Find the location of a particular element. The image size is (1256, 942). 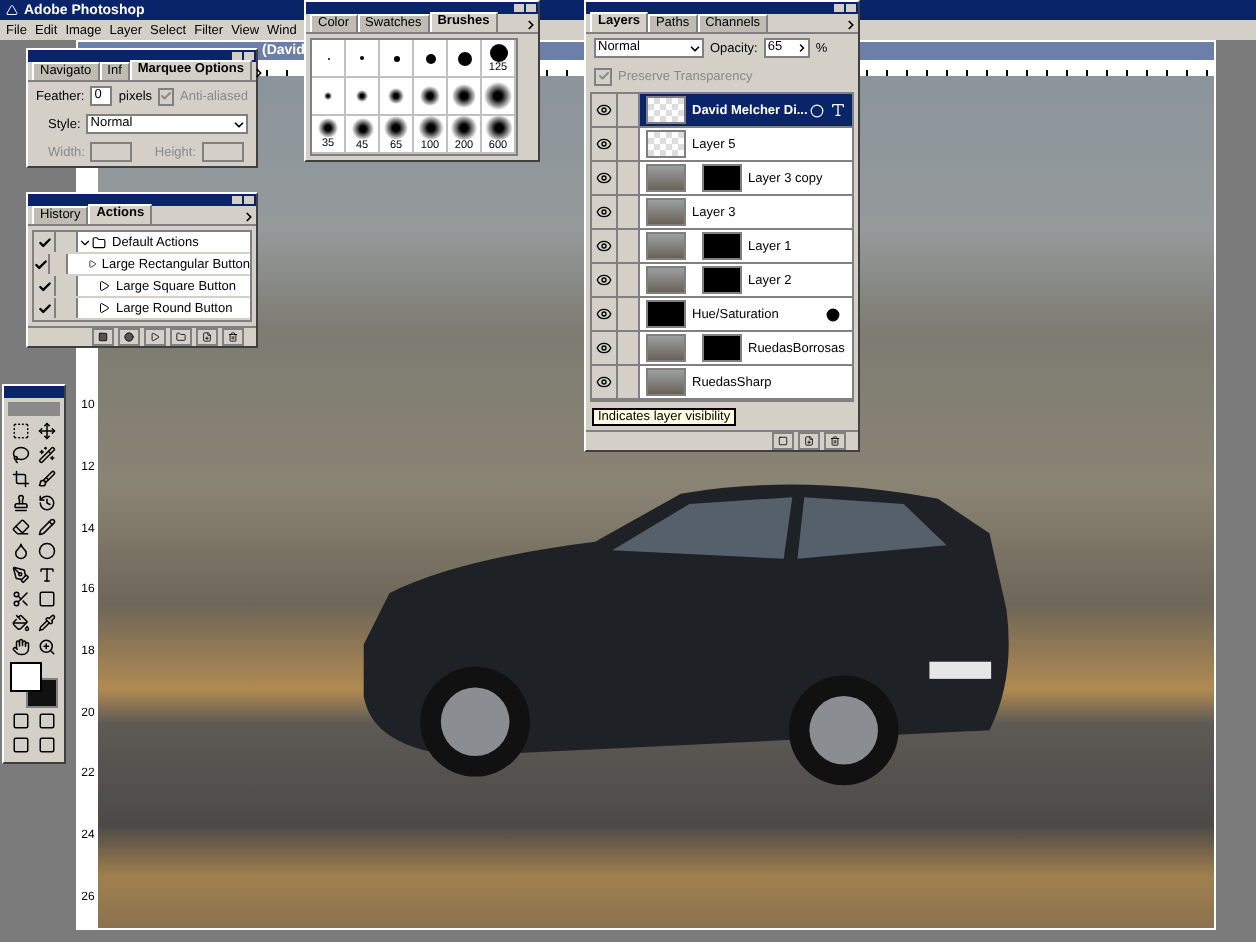

zoom-tool-icon is located at coordinates (47, 647).